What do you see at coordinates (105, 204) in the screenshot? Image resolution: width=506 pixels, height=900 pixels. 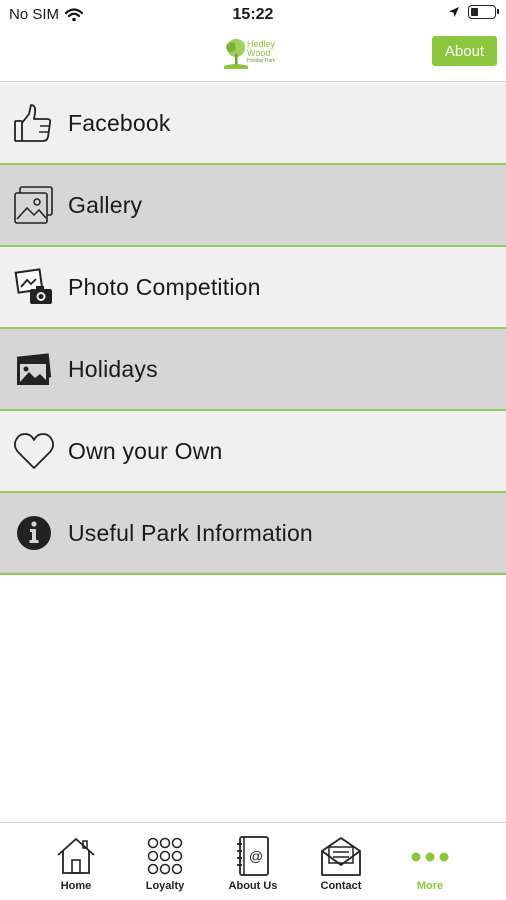 I see `menu-item-label: Gallery` at bounding box center [105, 204].